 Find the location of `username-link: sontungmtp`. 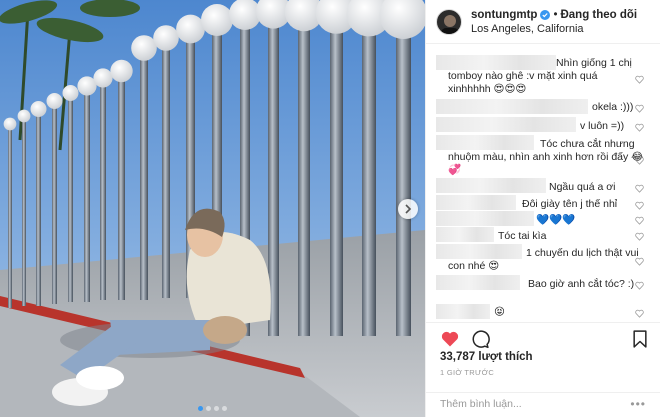

username-link: sontungmtp is located at coordinates (504, 15).